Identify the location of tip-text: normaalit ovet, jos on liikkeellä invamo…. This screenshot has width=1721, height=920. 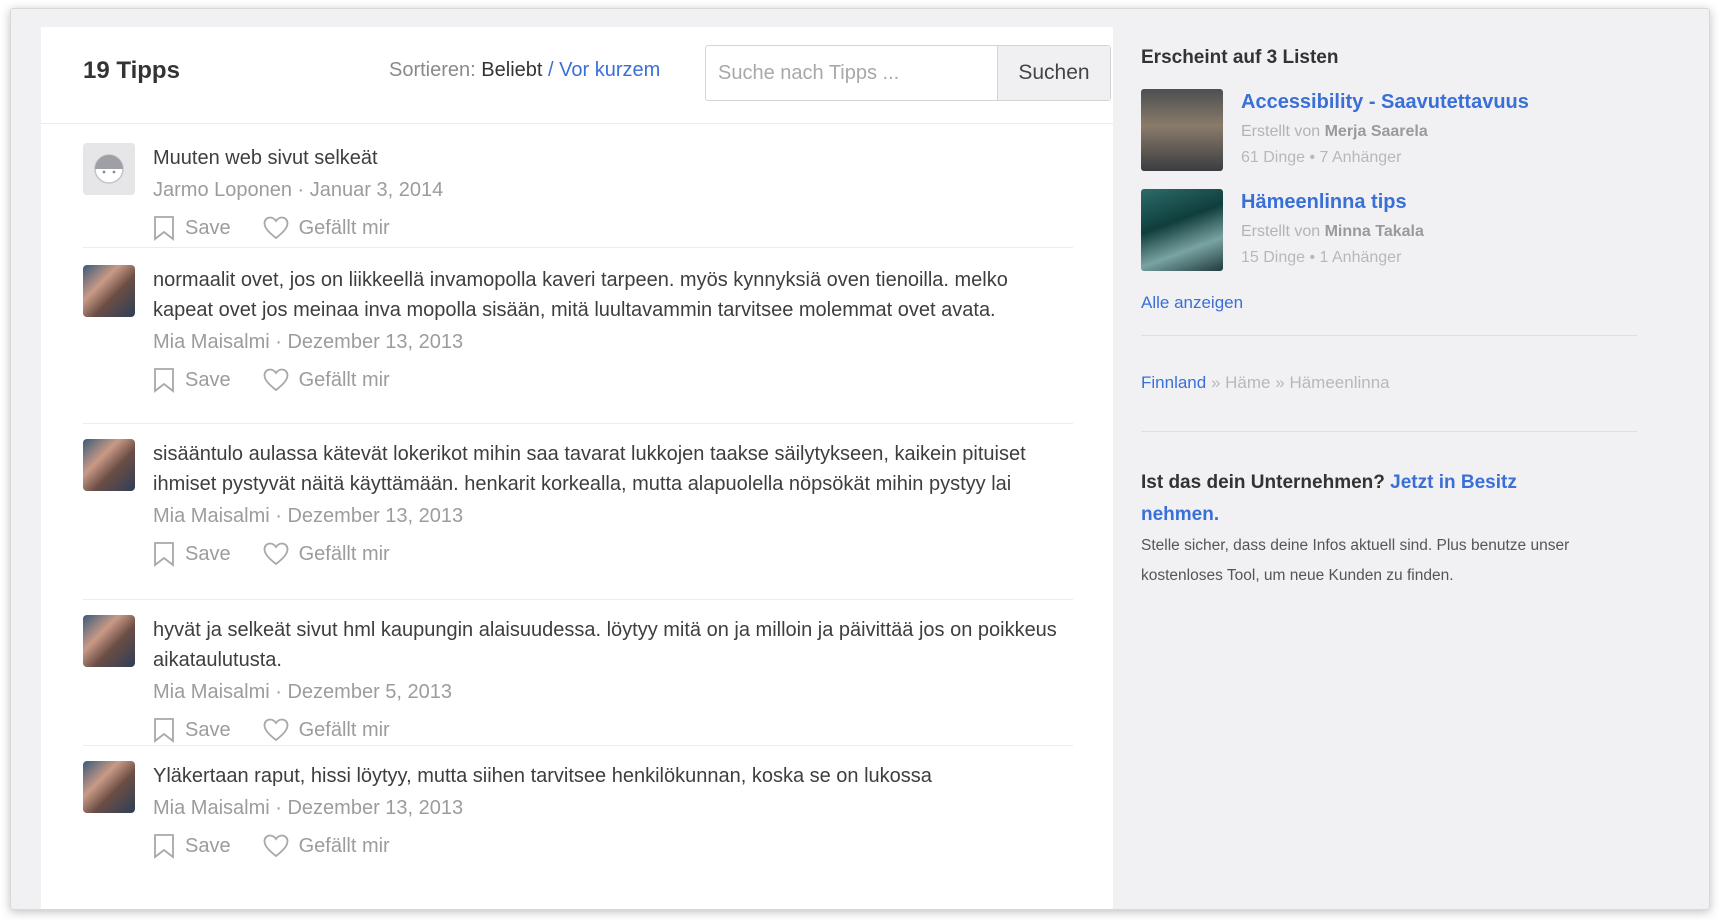
(580, 295).